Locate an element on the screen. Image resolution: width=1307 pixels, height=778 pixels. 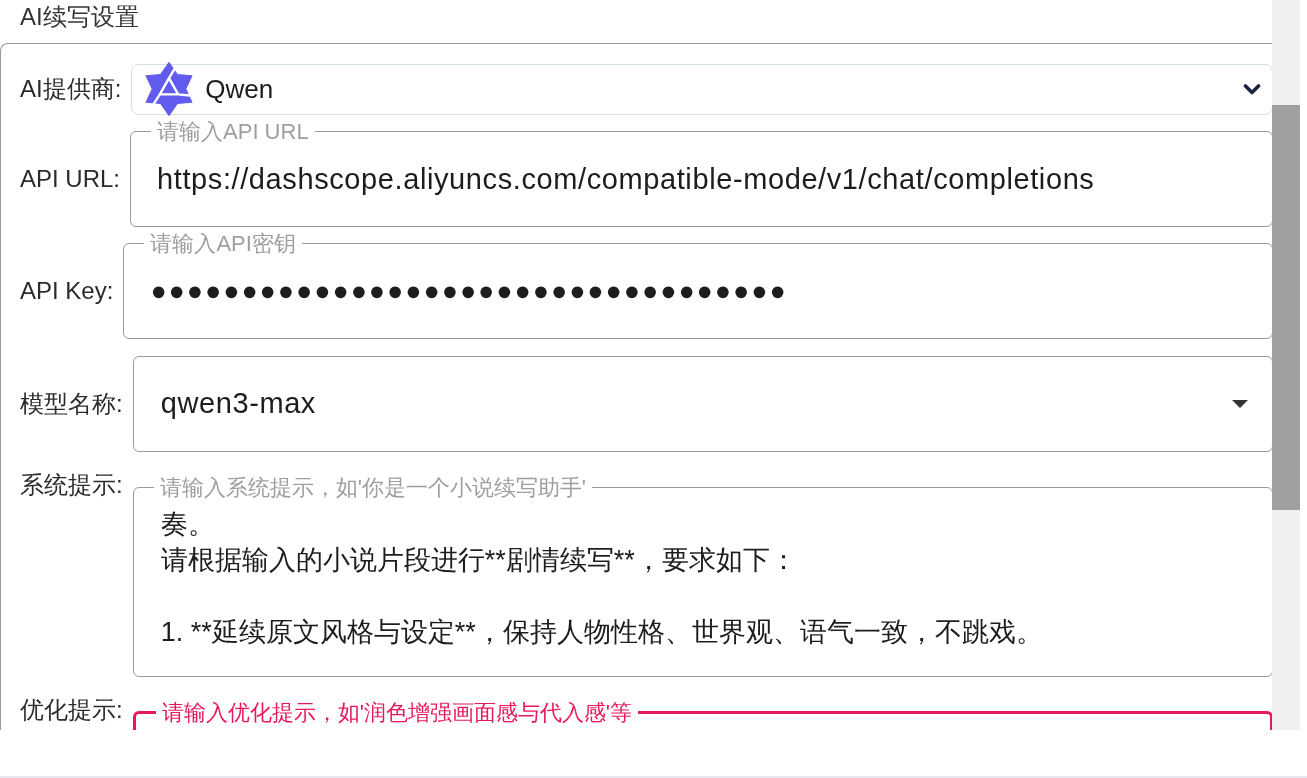
textarea-field: 请输入优化提示，如'润色增强画面感与代入感'等 is located at coordinates (702, 715).